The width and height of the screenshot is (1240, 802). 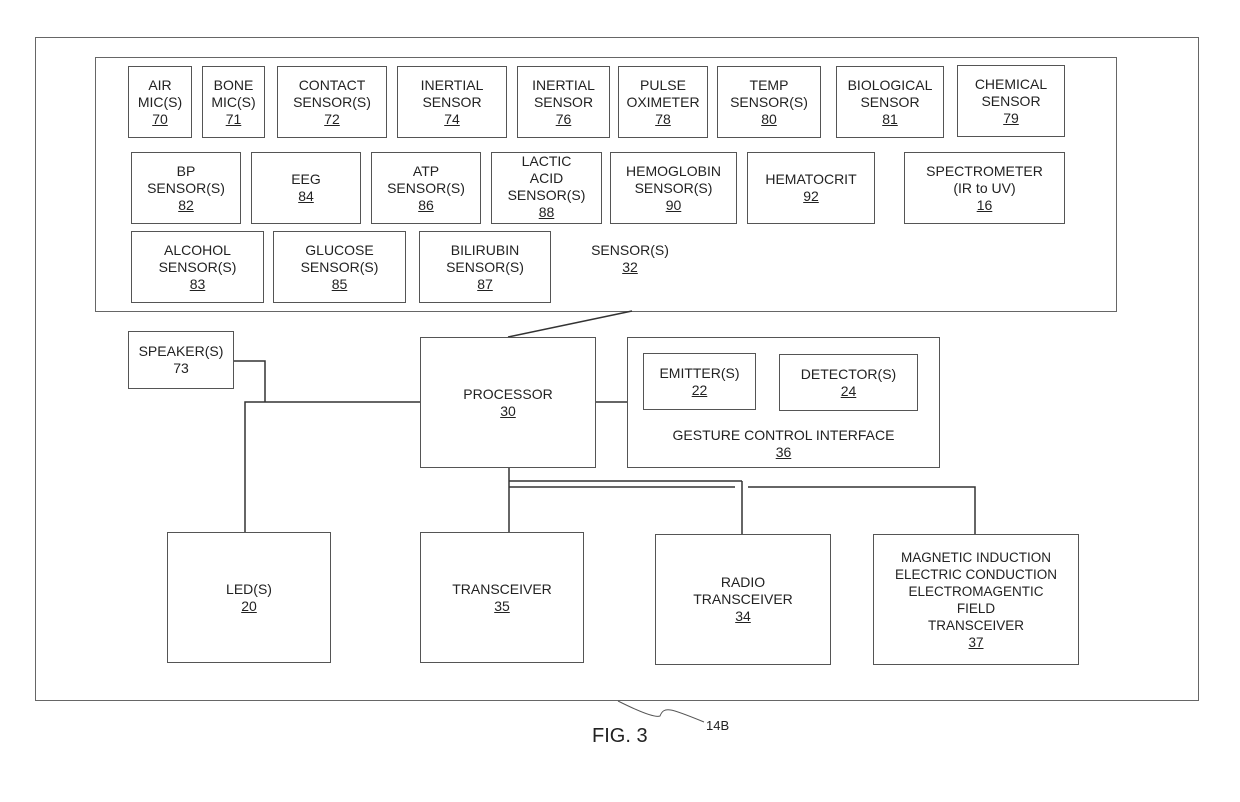 What do you see at coordinates (984, 188) in the screenshot?
I see `sensor-spectrometer: SPECTROMETER (IR to UV) 16` at bounding box center [984, 188].